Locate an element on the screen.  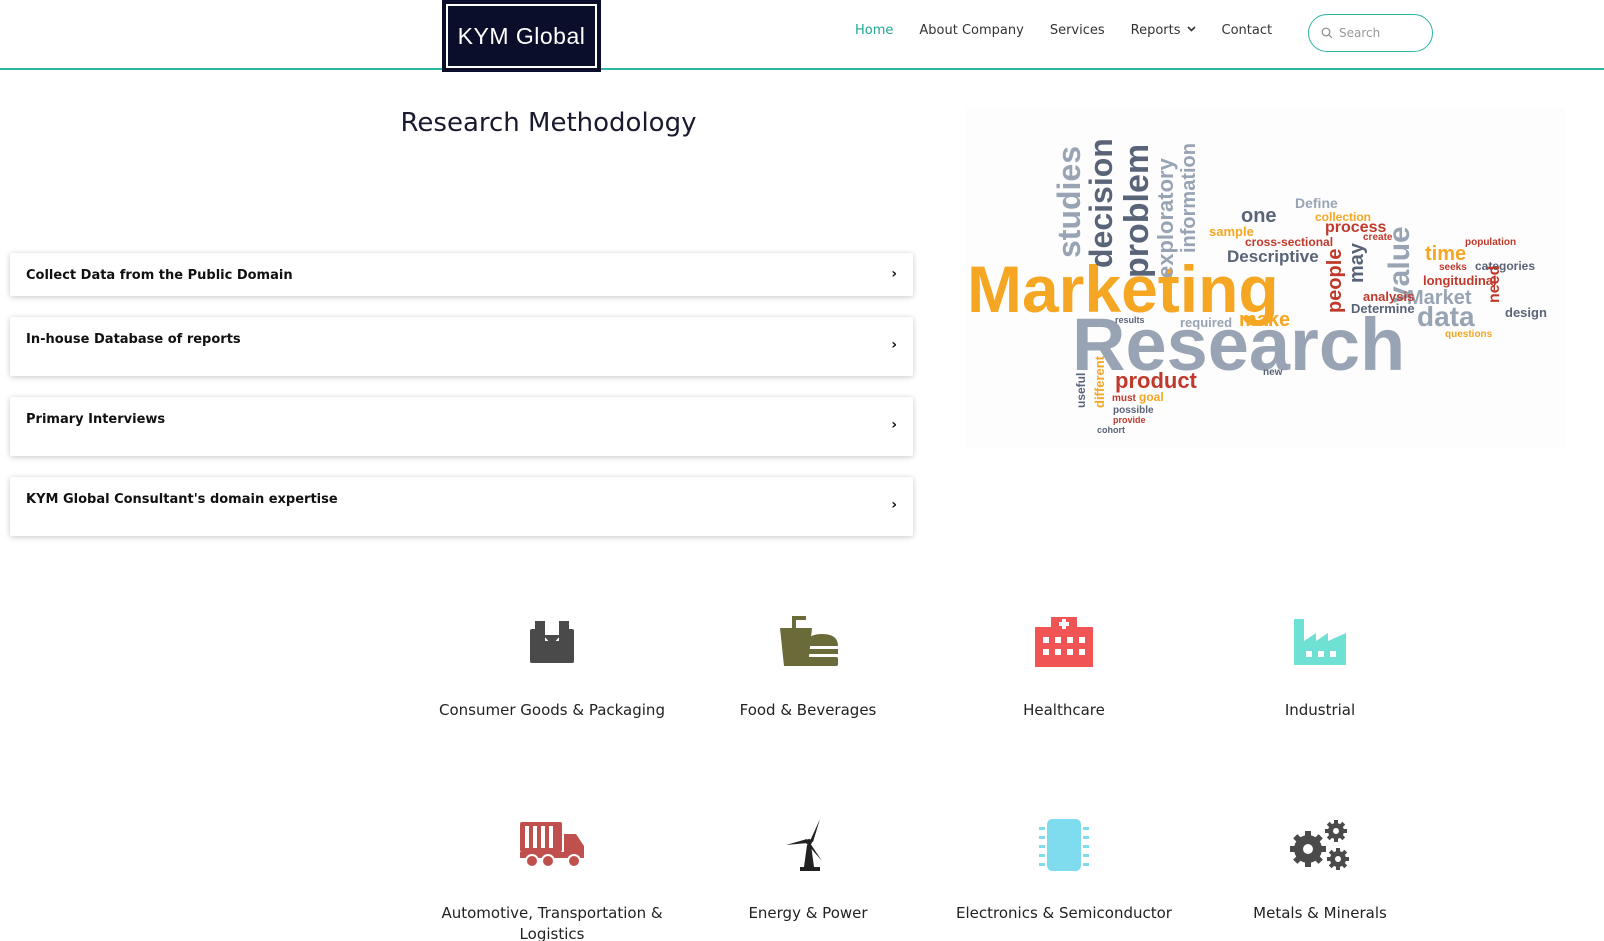
industry-healthcare: Healthcare is located at coordinates (1064, 666).